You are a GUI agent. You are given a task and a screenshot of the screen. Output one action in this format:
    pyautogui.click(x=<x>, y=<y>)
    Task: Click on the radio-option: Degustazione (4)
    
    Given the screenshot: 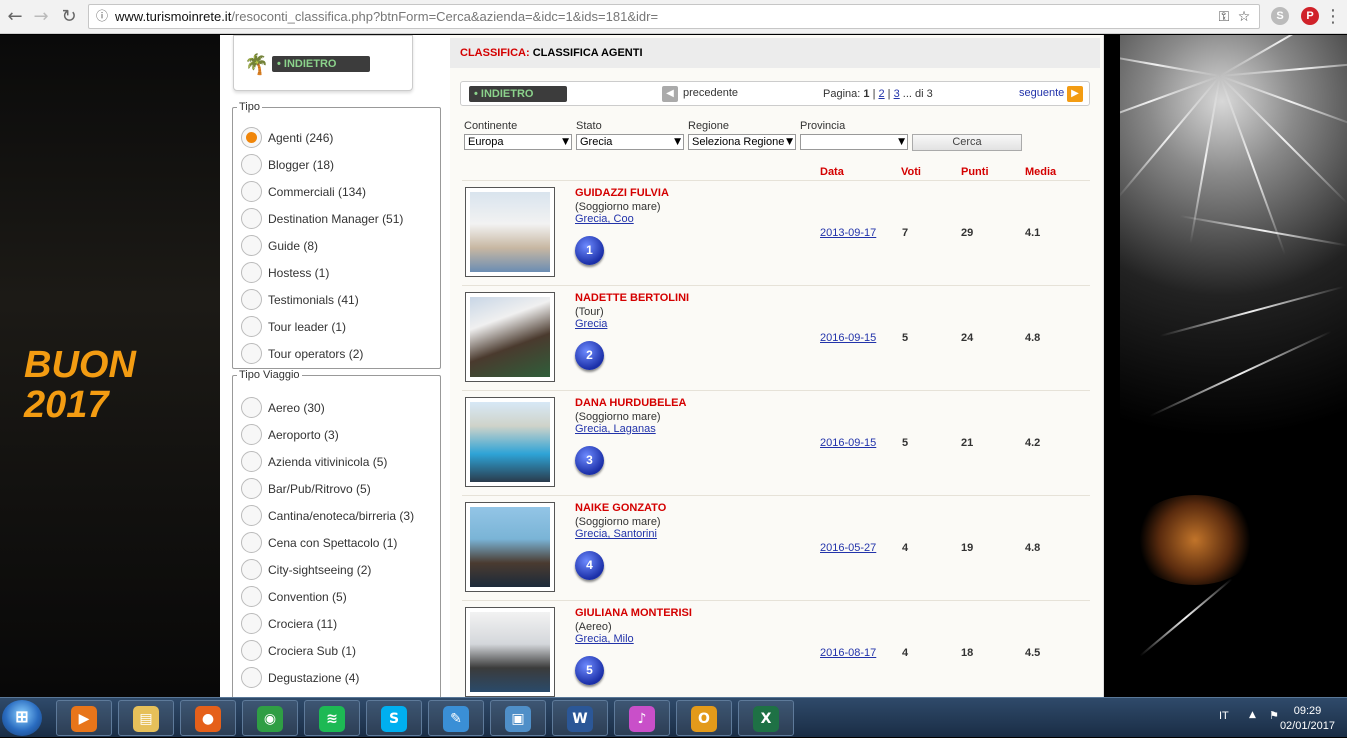 What is the action you would take?
    pyautogui.click(x=300, y=678)
    